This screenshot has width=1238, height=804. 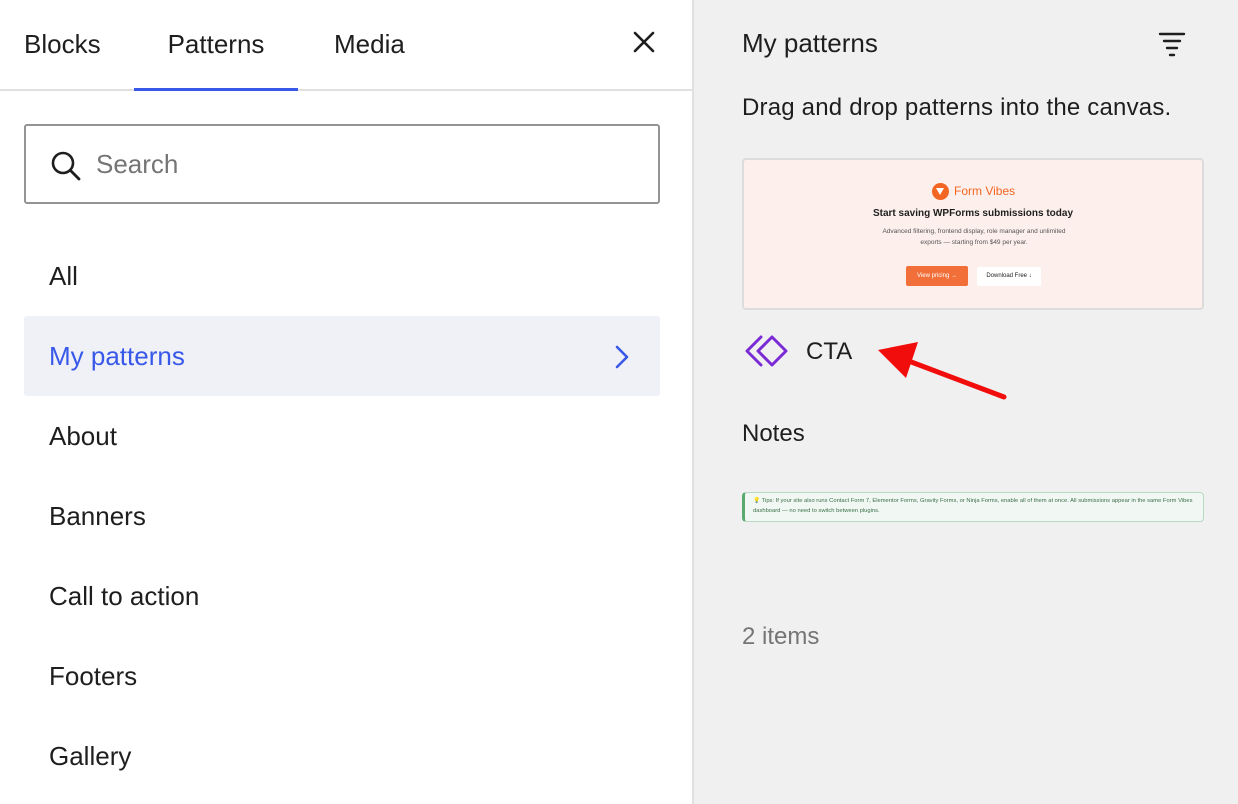 I want to click on active-tab-indicator, so click(x=216, y=89).